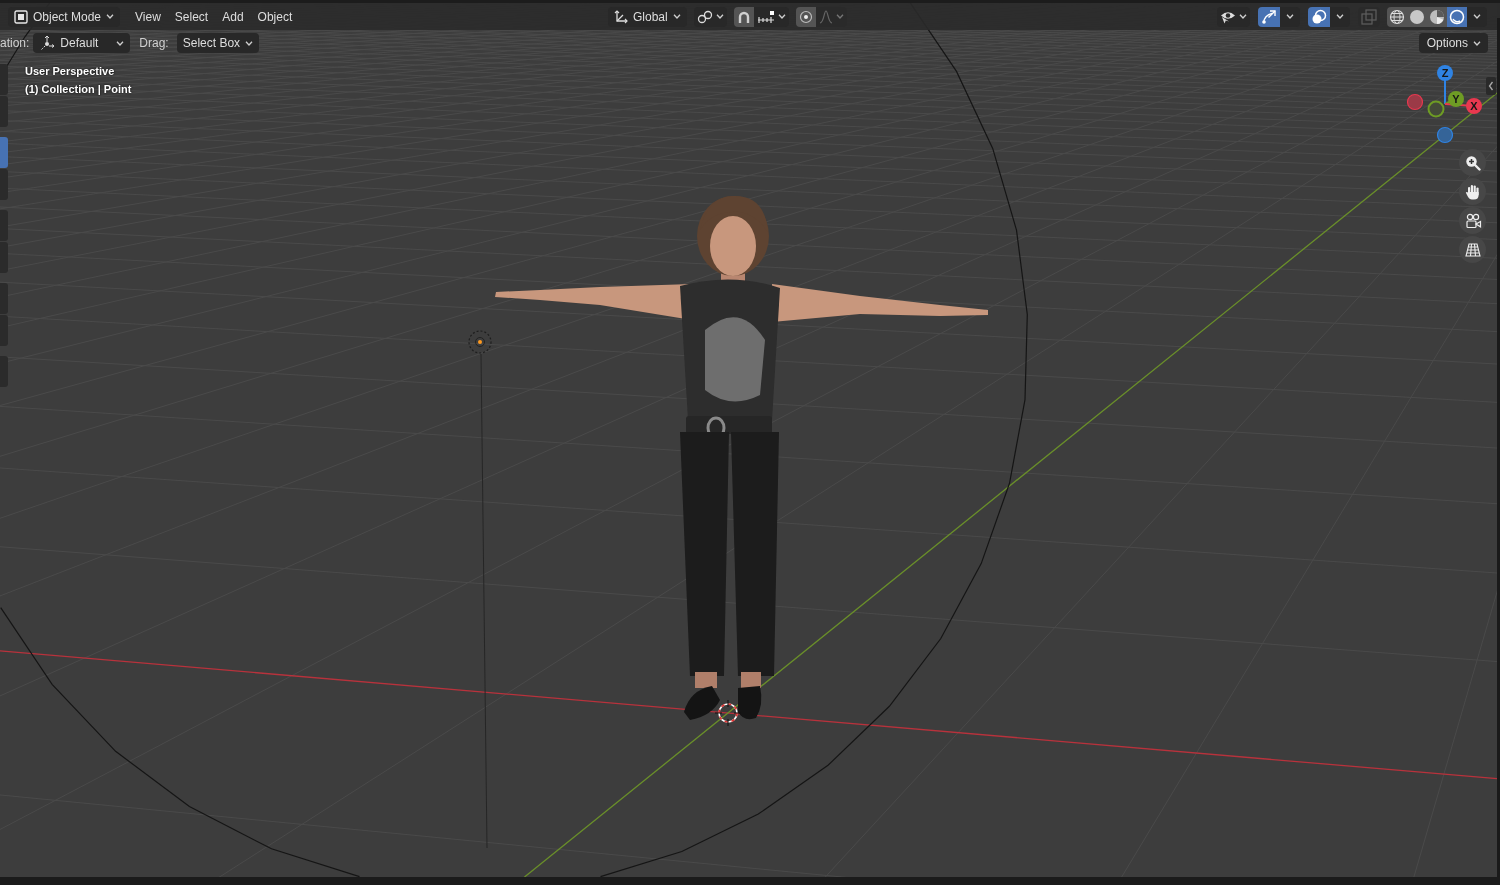 This screenshot has height=885, width=1500. I want to click on grid-icon, so click(1472, 249).